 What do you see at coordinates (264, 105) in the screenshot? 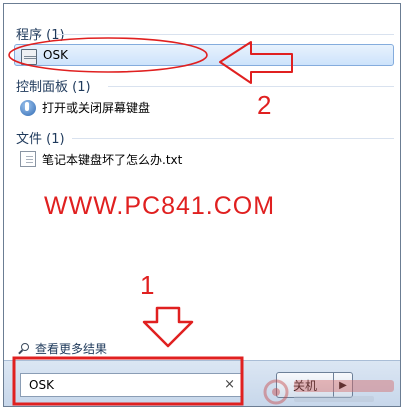
I see `annotation-step-2: 2` at bounding box center [264, 105].